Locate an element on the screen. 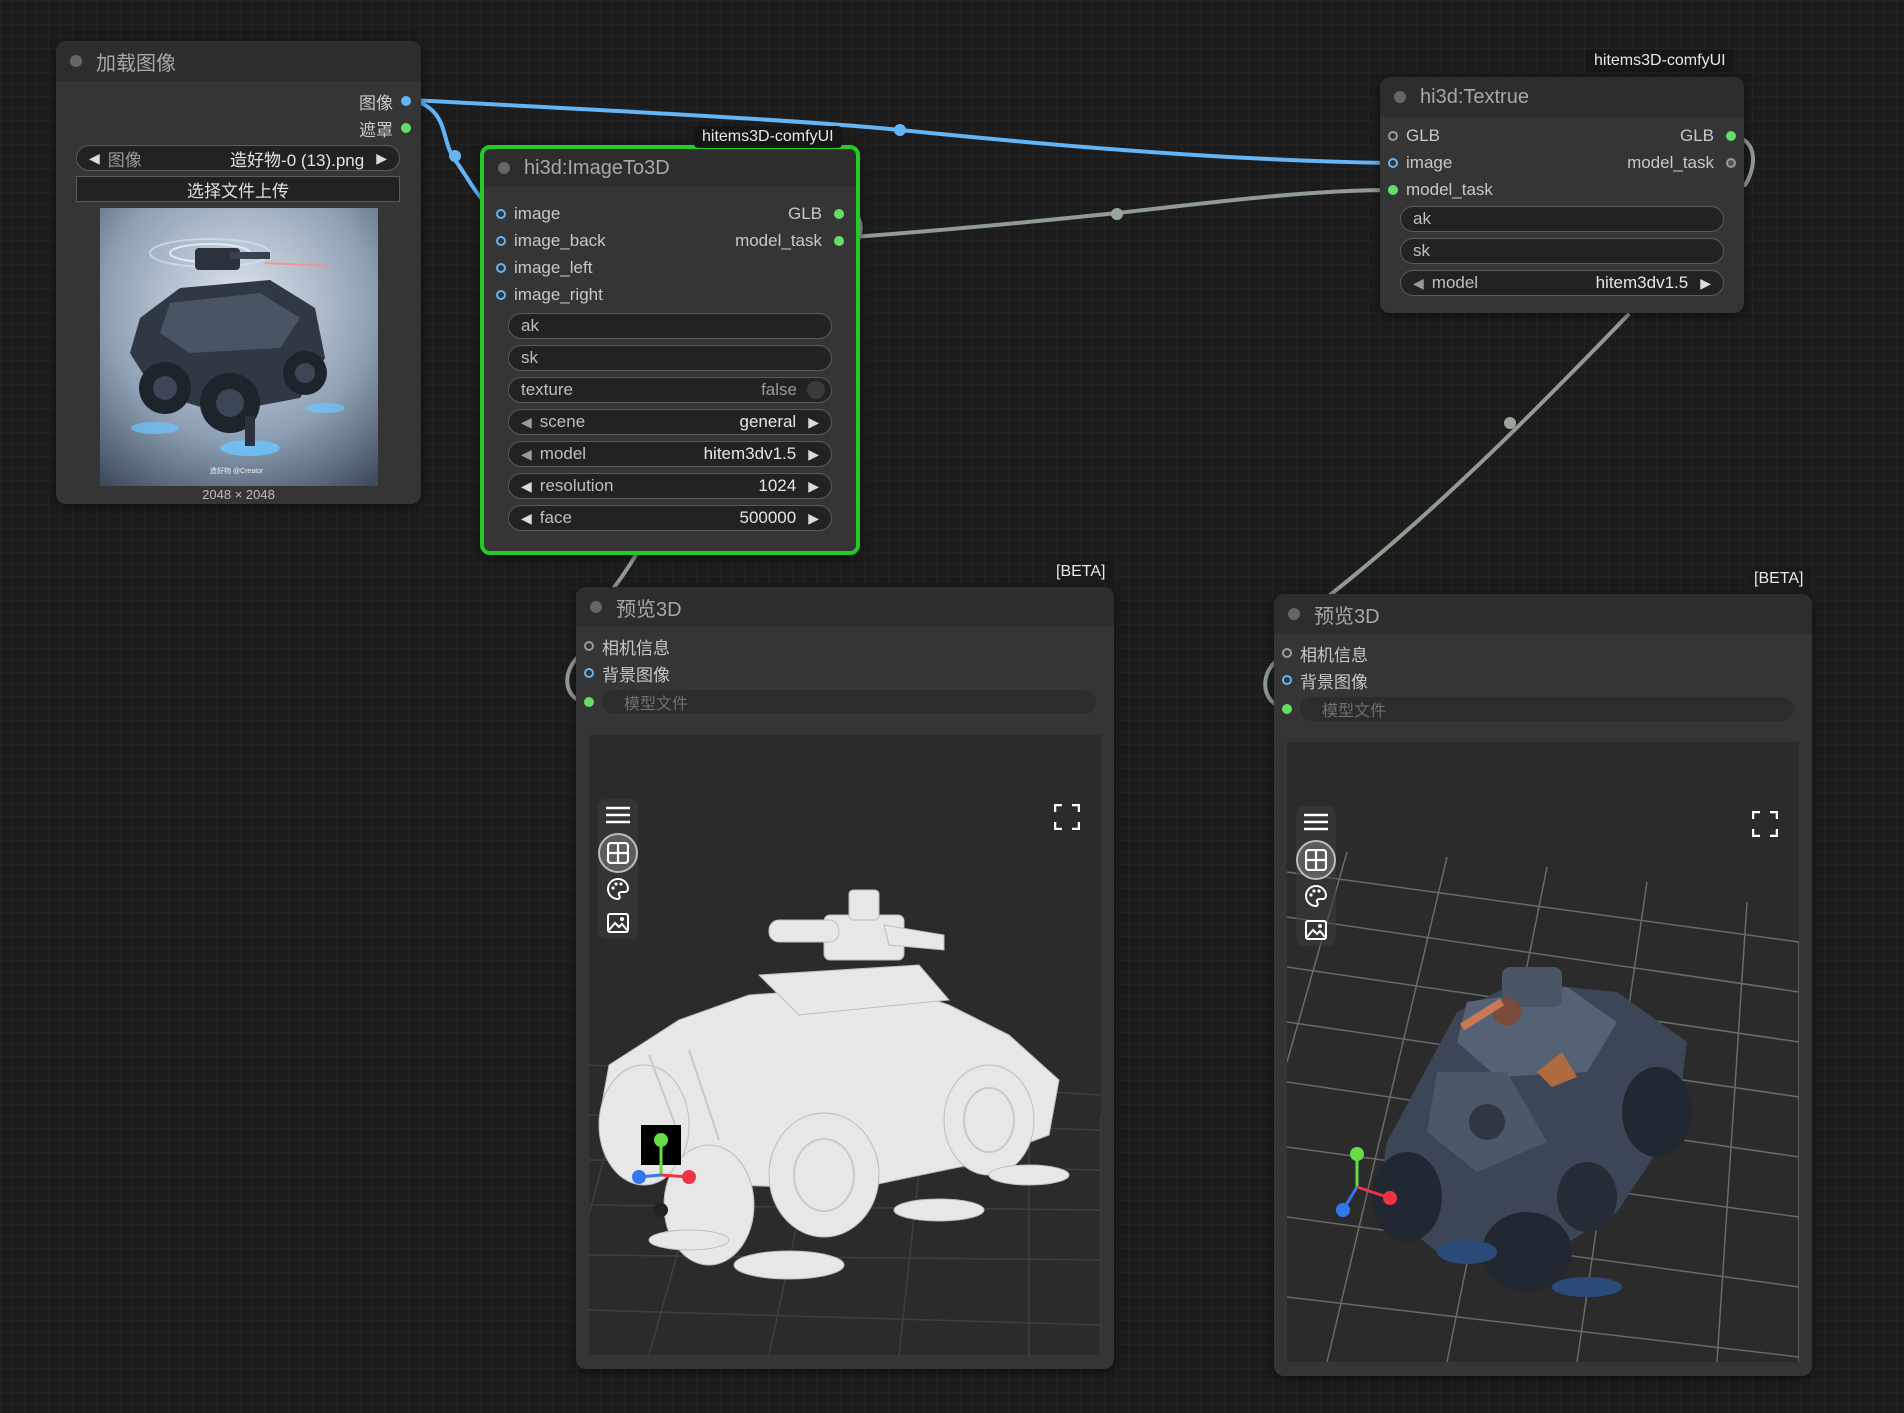  resolution-combo: ◀ resolution 1024 ▶ is located at coordinates (670, 486).